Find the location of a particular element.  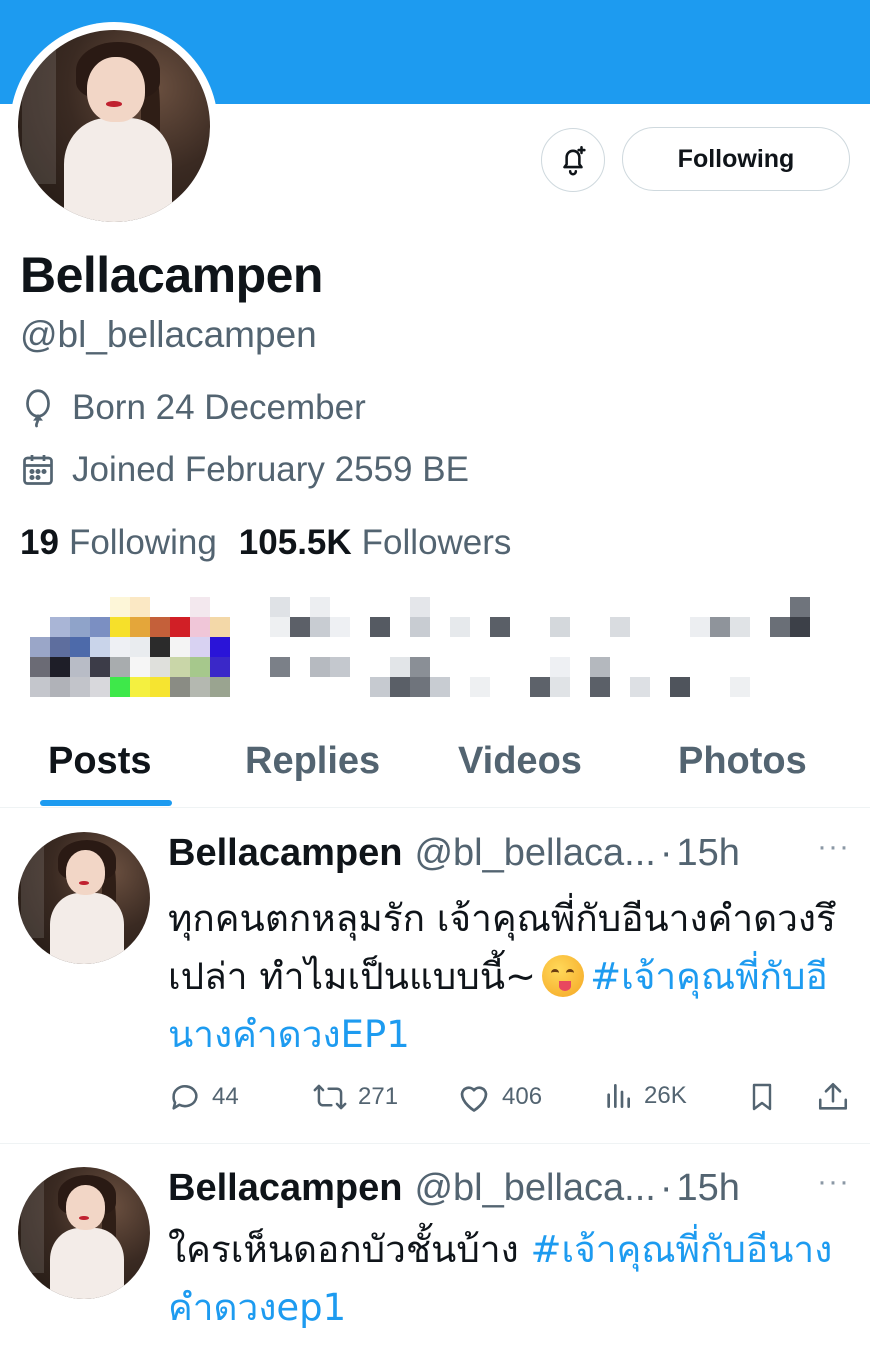

repost-icon is located at coordinates (330, 1097).